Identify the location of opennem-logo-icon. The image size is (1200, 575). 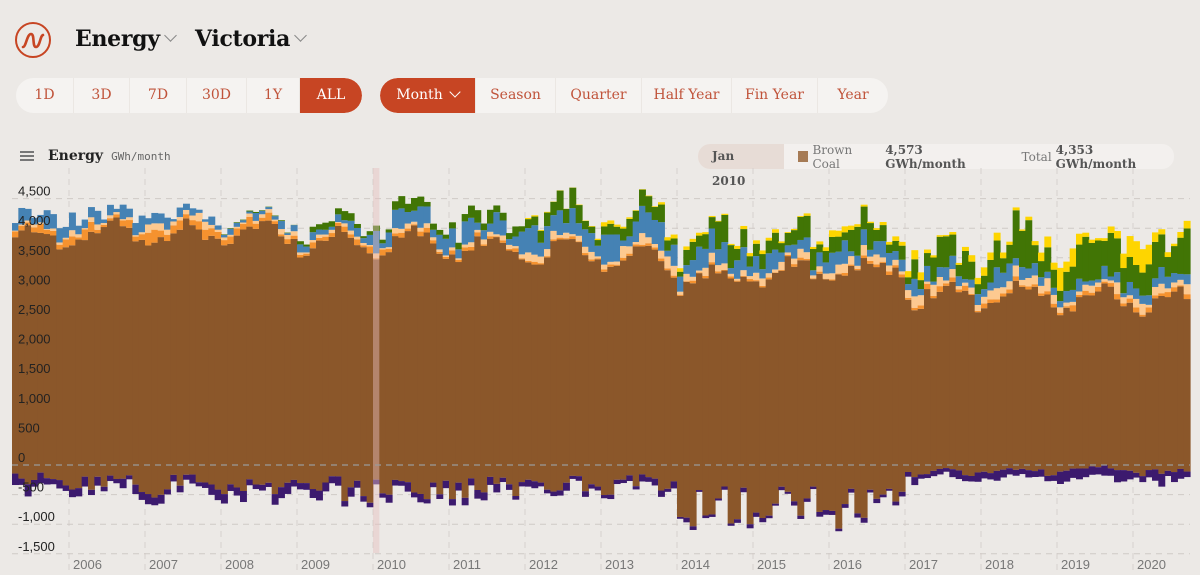
(33, 40).